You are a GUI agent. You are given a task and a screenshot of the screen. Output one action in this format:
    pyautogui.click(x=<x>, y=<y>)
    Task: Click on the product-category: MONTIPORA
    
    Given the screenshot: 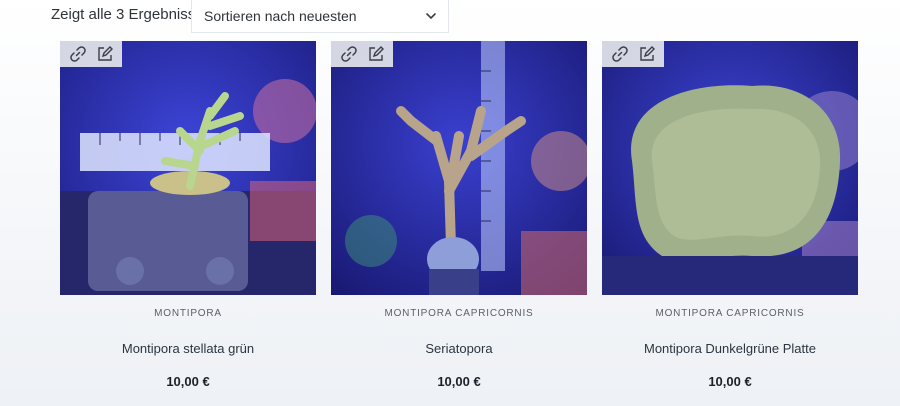 What is the action you would take?
    pyautogui.click(x=188, y=313)
    